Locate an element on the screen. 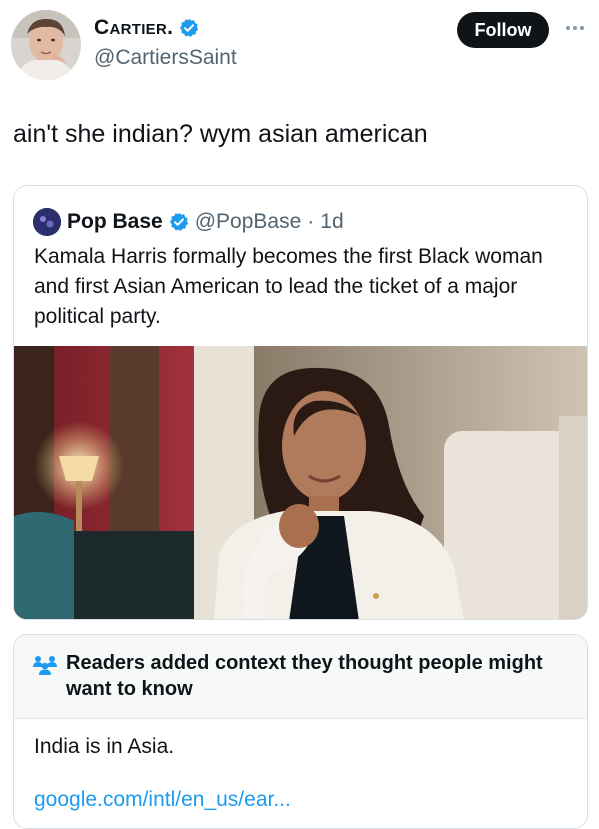 This screenshot has width=599, height=829. quoted-tweet-header: Pop Base @PopBase · 1d is located at coordinates (188, 222).